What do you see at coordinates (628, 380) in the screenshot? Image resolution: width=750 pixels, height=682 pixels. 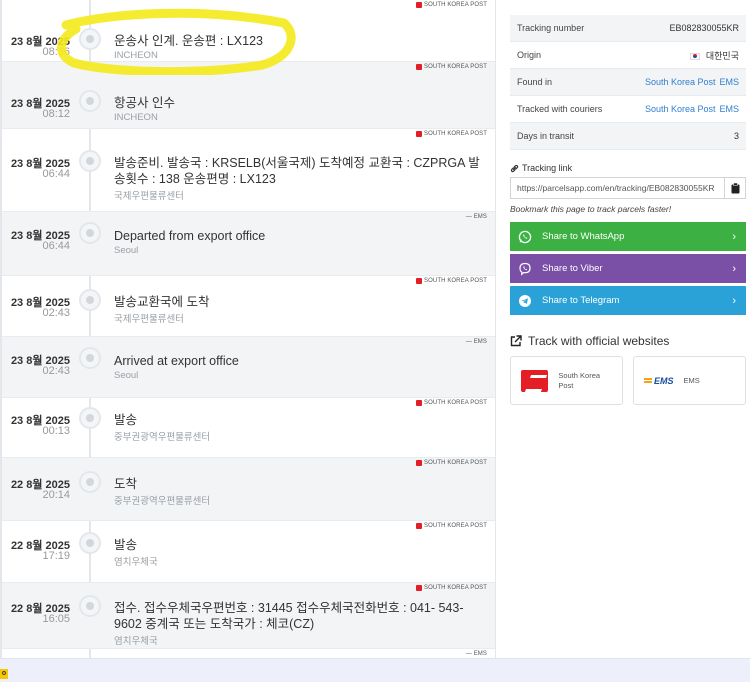 I see `official-websites-list: South Korea Post EMS EMS` at bounding box center [628, 380].